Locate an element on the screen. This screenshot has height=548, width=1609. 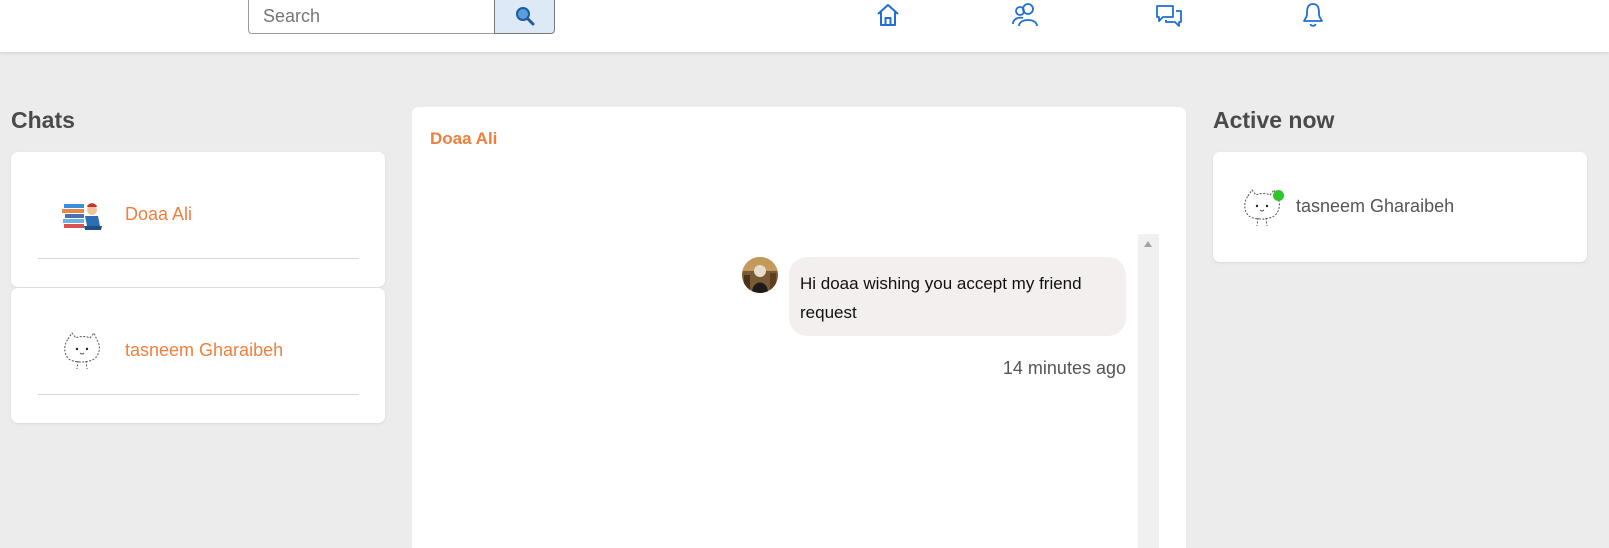
scrollbar is located at coordinates (1148, 391).